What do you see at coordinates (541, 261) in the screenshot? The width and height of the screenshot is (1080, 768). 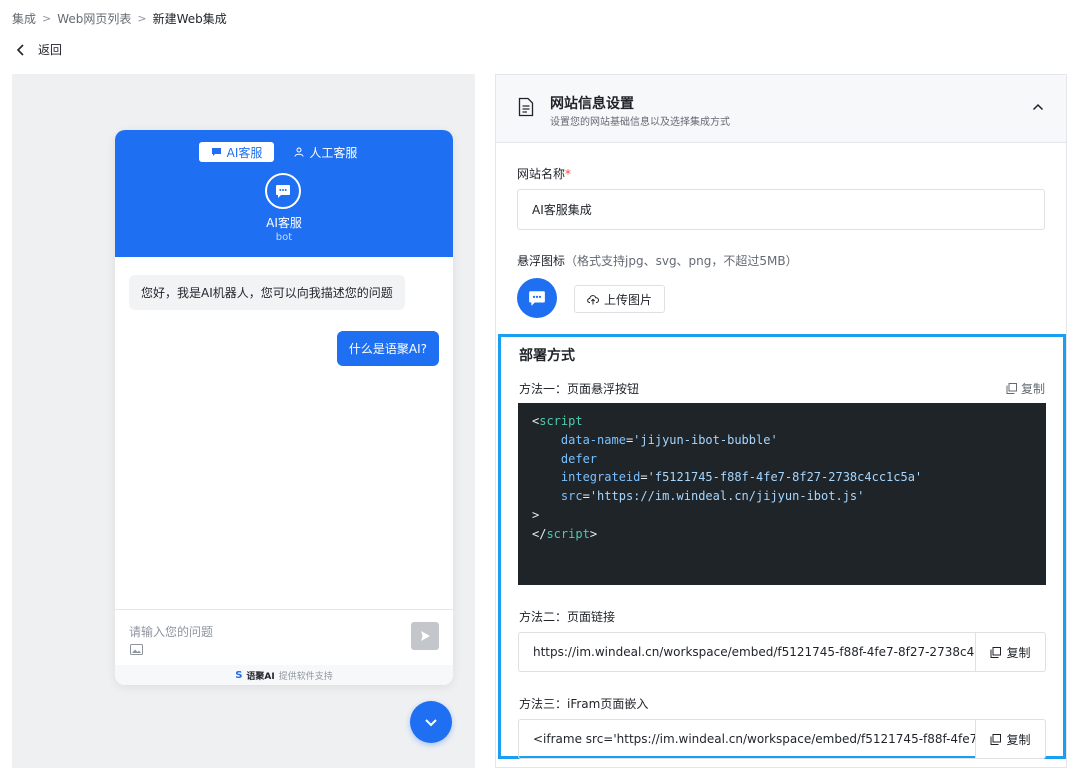 I see `float-icon-label-text: 悬浮图标` at bounding box center [541, 261].